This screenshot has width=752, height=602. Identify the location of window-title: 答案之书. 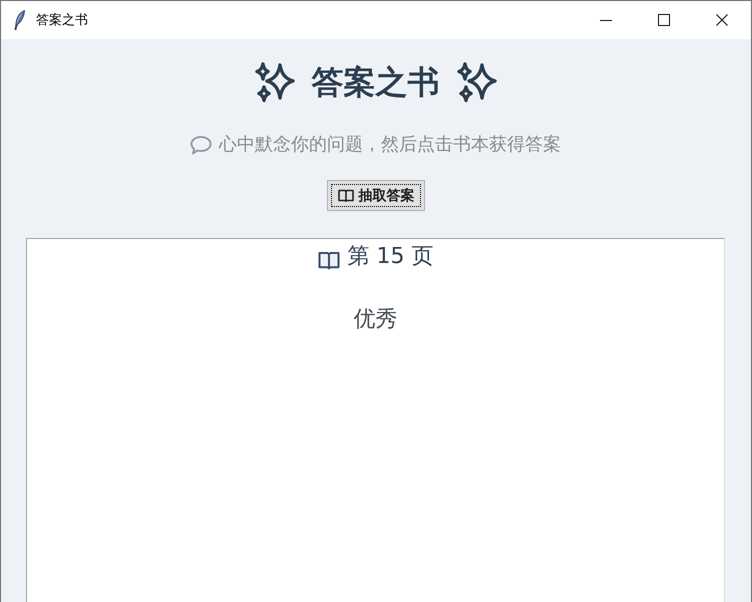
(62, 20).